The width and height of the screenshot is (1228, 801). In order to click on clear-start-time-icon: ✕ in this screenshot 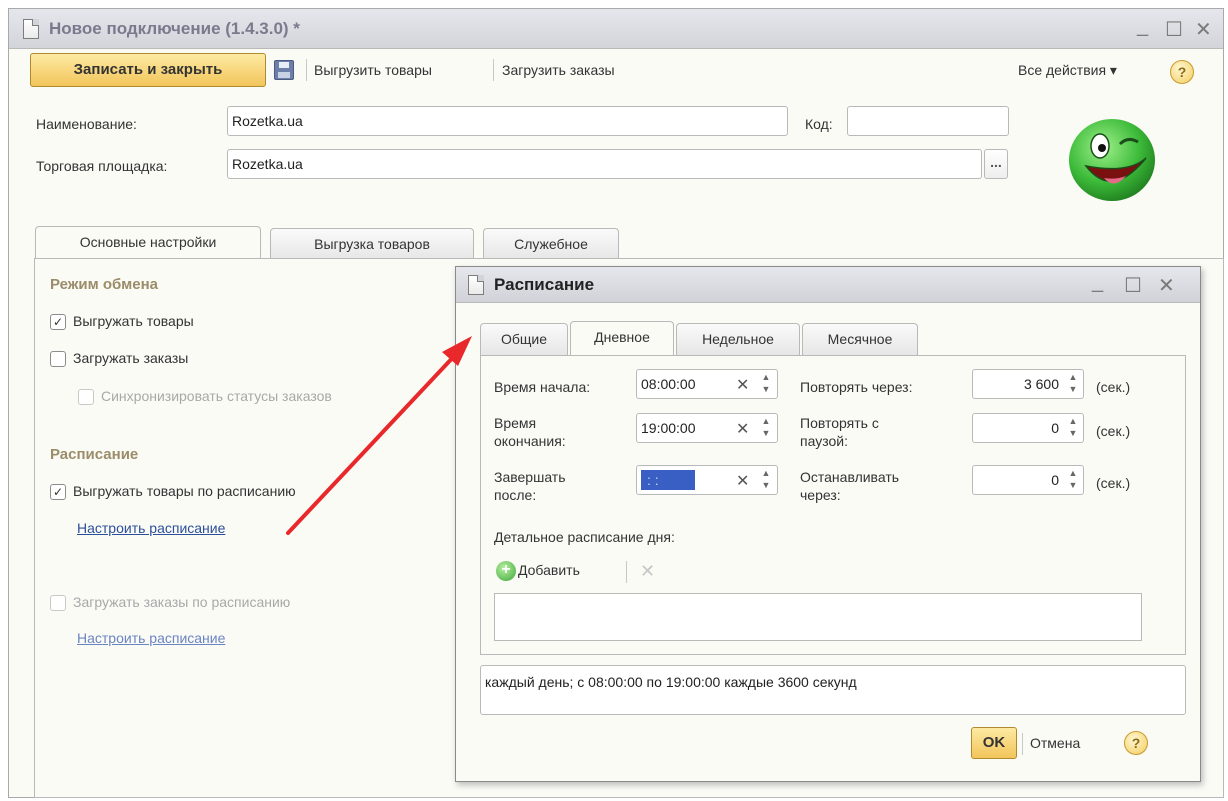, I will do `click(742, 385)`.